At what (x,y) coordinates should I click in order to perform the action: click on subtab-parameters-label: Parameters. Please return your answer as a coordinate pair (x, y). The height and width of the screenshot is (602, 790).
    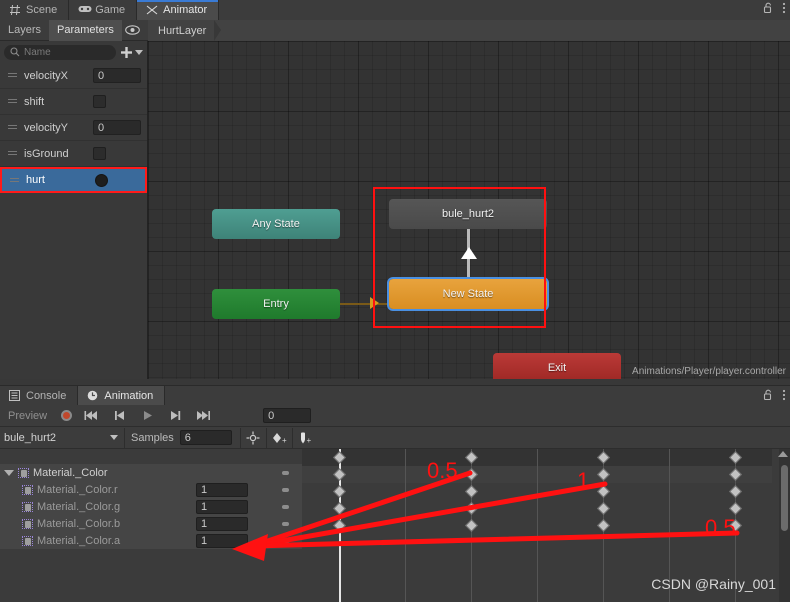
    Looking at the image, I should click on (85, 30).